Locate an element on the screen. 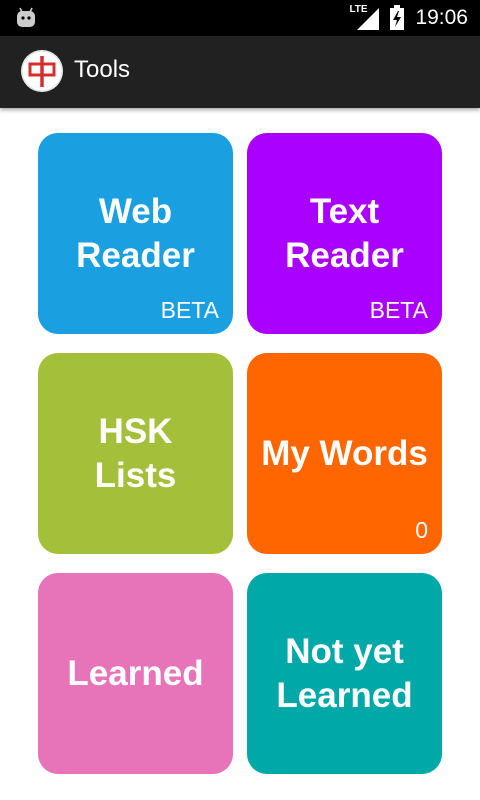 This screenshot has height=800, width=480. not-yet-learned-tile: Not yet Learned is located at coordinates (344, 673).